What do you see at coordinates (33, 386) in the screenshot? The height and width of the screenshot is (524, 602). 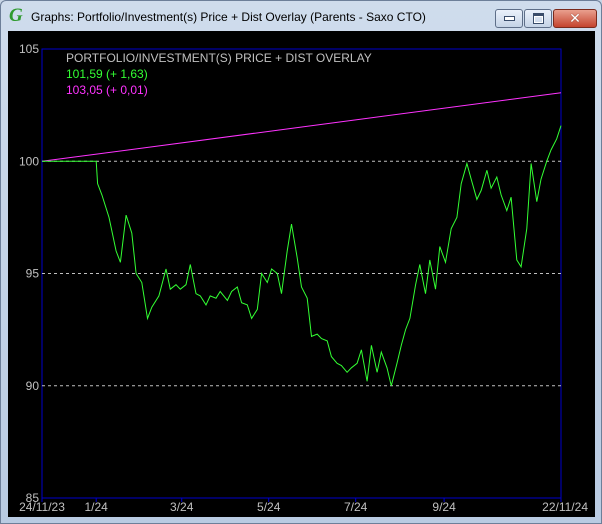 I see `y-tick-label: 90` at bounding box center [33, 386].